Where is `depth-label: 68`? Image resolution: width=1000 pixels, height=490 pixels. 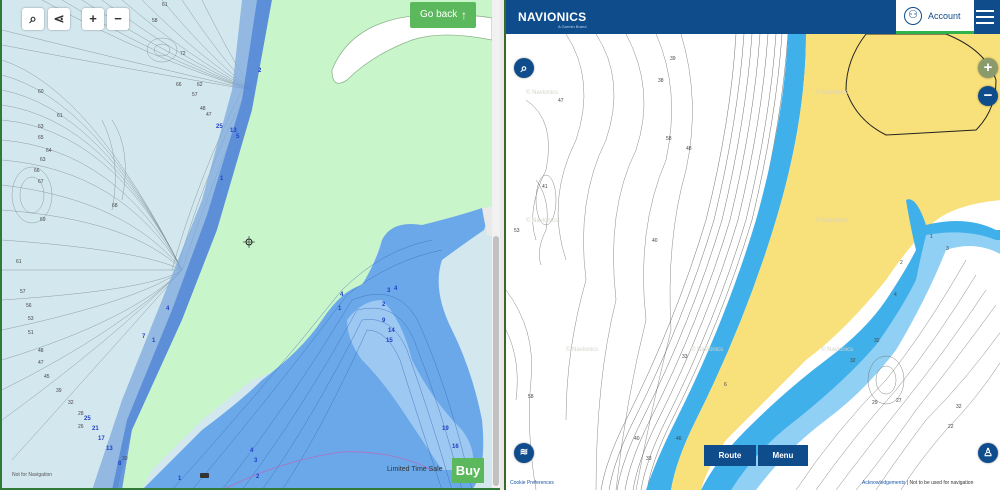 depth-label: 68 is located at coordinates (115, 206).